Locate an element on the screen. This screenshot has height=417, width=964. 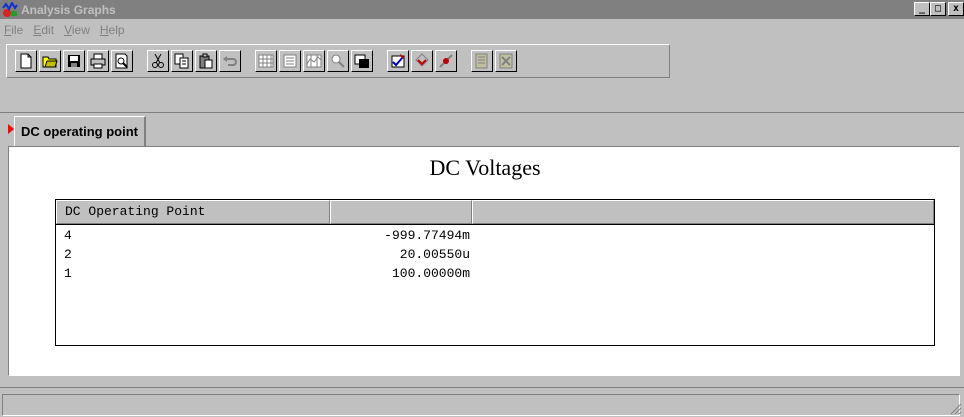
new-icon is located at coordinates (26, 61).